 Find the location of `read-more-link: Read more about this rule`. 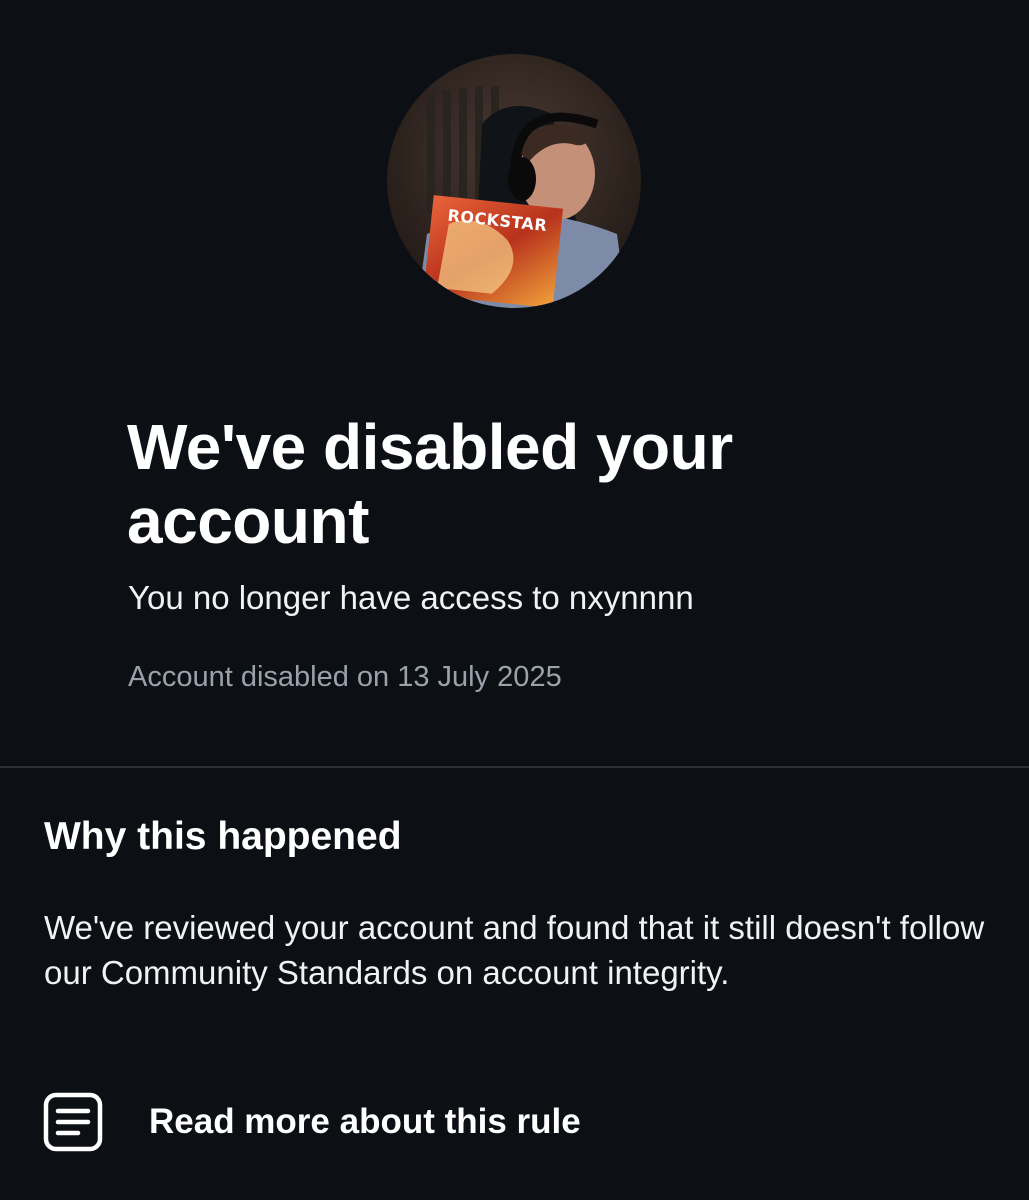

read-more-link: Read more about this rule is located at coordinates (311, 1122).